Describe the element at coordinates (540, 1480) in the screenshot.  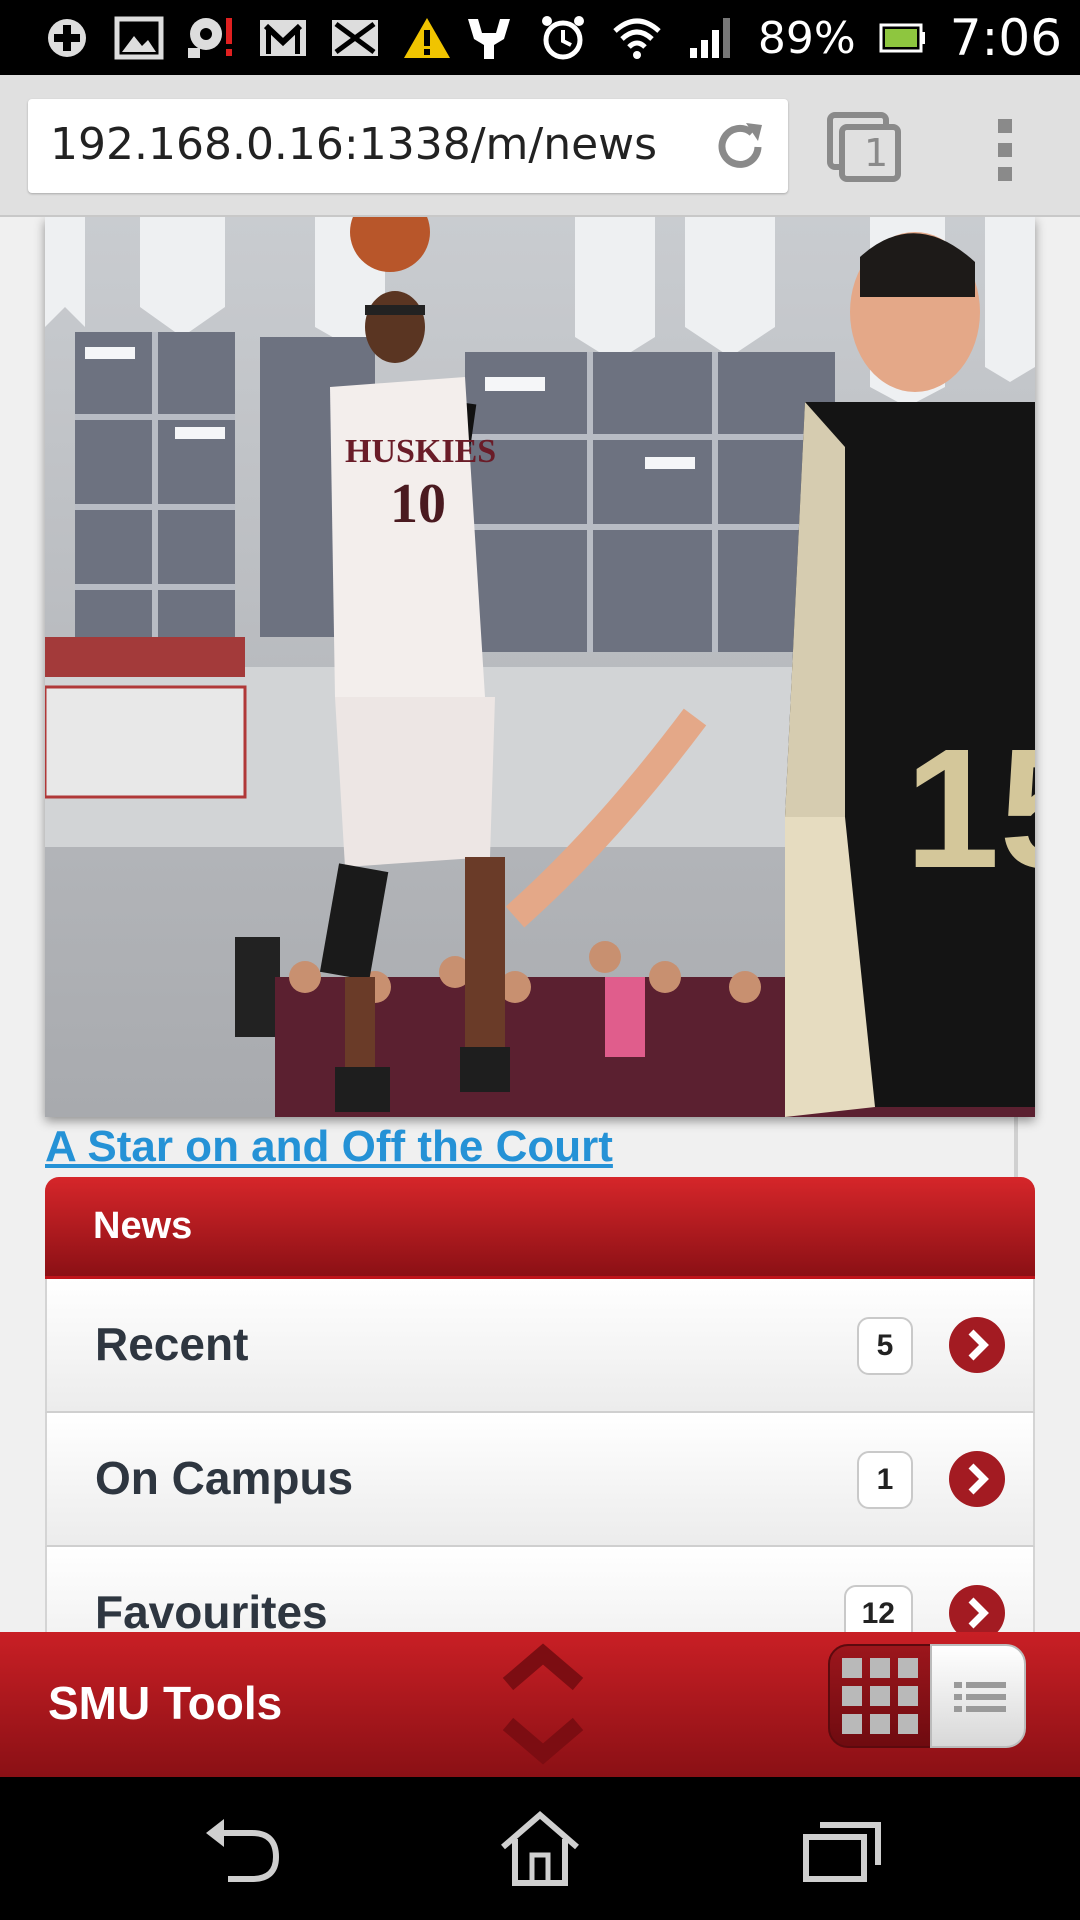
I see `news-item-on-campus: On Campus 1` at that location.